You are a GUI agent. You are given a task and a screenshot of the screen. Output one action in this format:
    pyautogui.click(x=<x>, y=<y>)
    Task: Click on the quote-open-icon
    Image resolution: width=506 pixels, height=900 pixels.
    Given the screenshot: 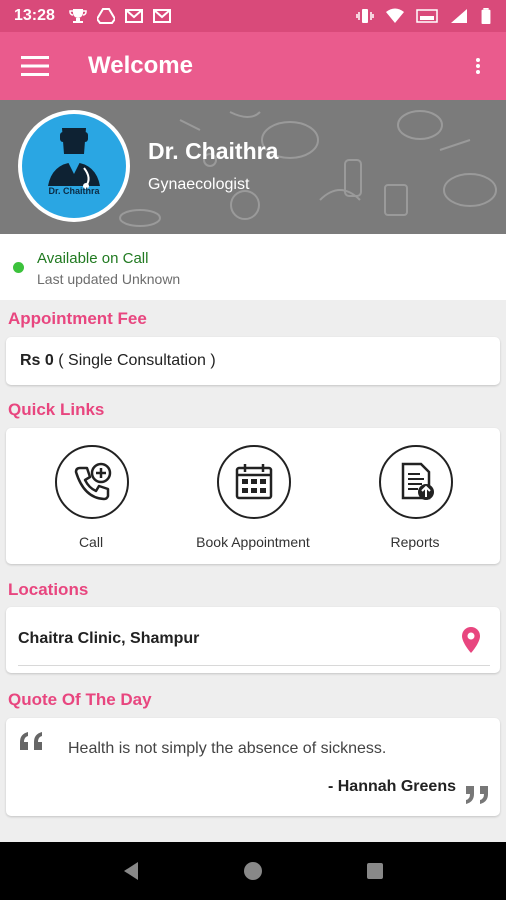 What is the action you would take?
    pyautogui.click(x=31, y=741)
    